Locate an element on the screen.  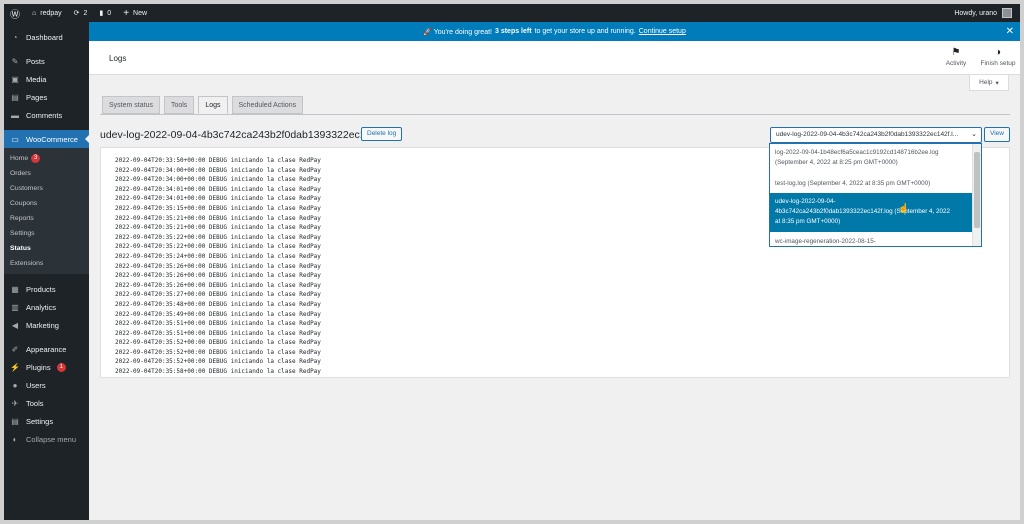
submenu-reports: Reports is located at coordinates (46, 218).